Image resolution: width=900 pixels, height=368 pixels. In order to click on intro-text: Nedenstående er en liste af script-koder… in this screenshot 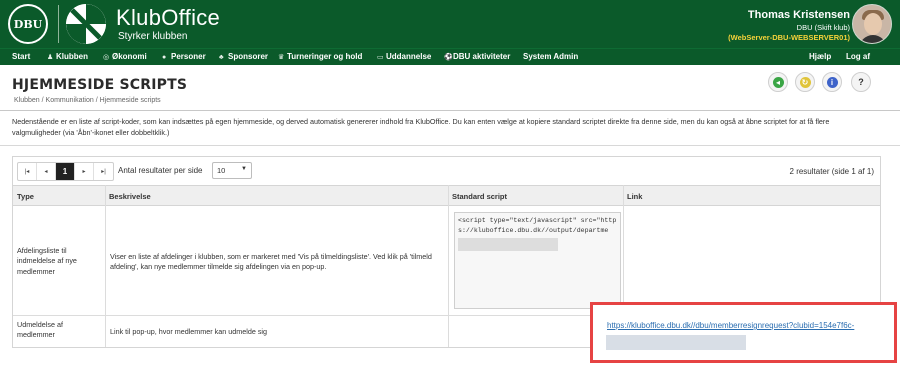, I will do `click(421, 127)`.